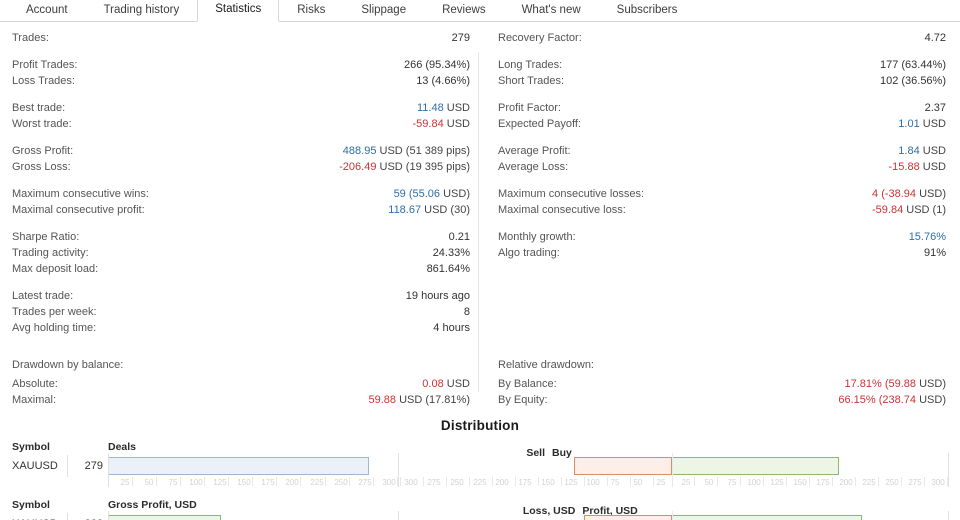  What do you see at coordinates (537, 237) in the screenshot?
I see `stat-label: Monthly growth:` at bounding box center [537, 237].